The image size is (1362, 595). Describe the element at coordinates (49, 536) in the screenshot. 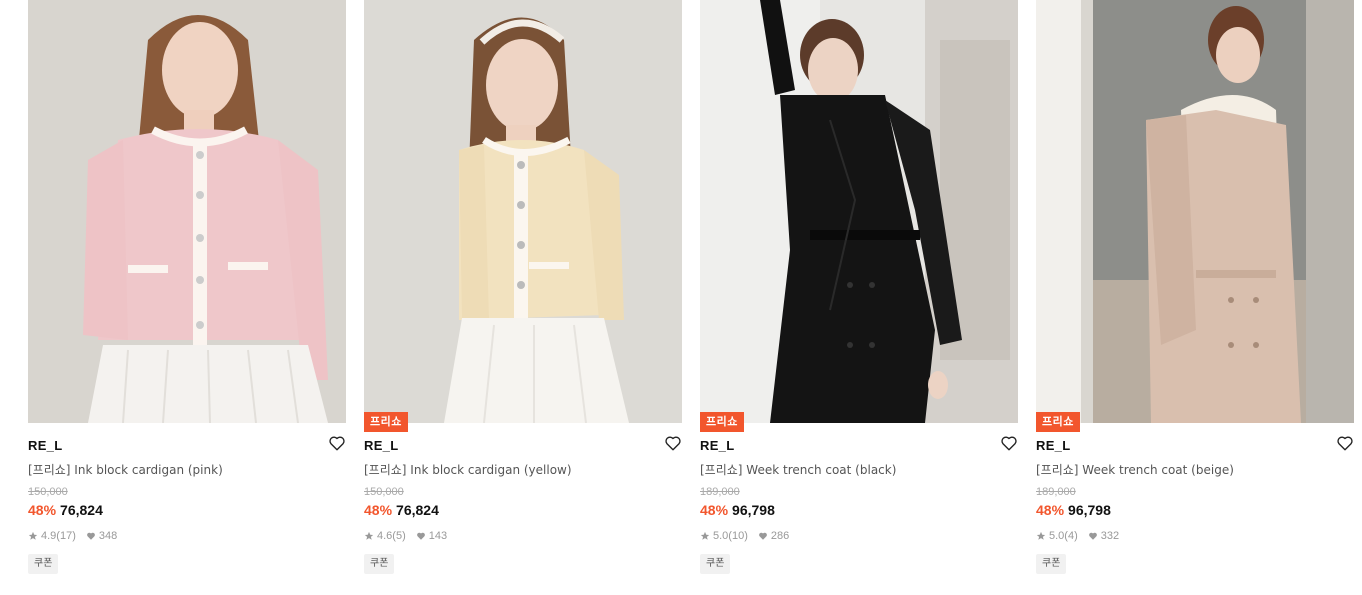

I see `rating-value: 4.9` at that location.